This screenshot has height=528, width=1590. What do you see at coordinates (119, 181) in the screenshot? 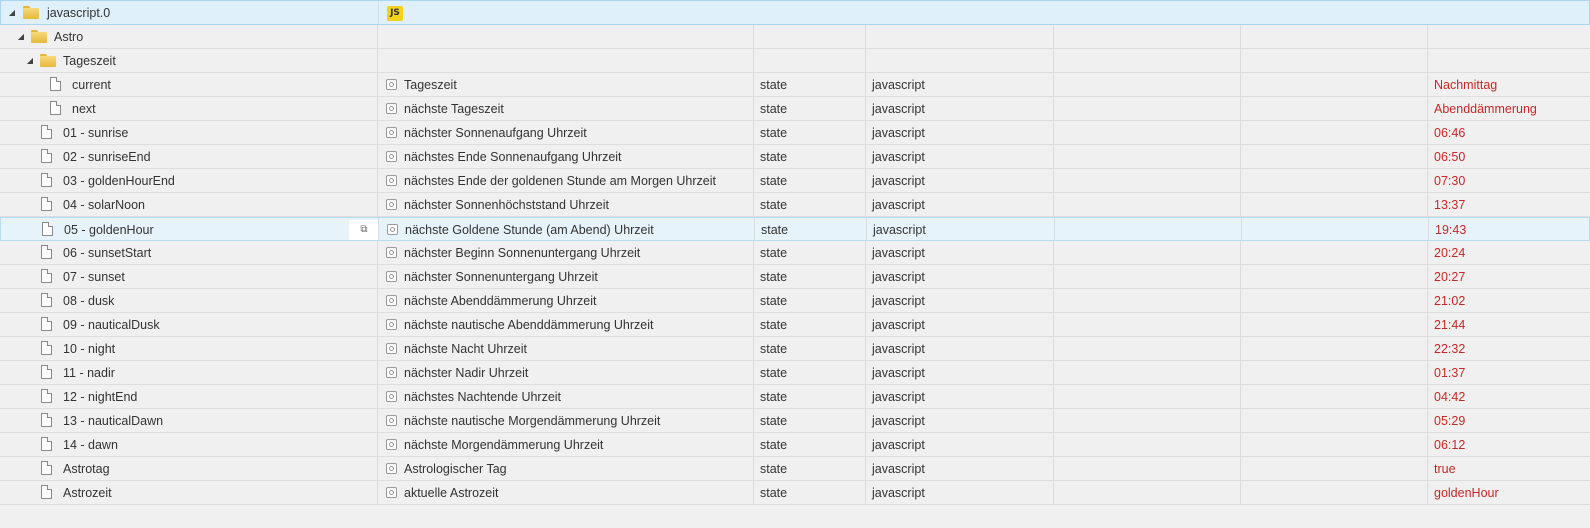
I see `object-name: 03 - goldenHourEnd` at bounding box center [119, 181].